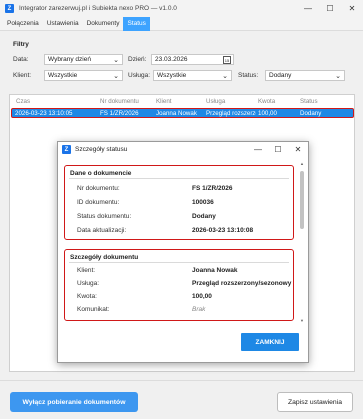  Describe the element at coordinates (248, 75) in the screenshot. I see `status-label: Status:` at that location.